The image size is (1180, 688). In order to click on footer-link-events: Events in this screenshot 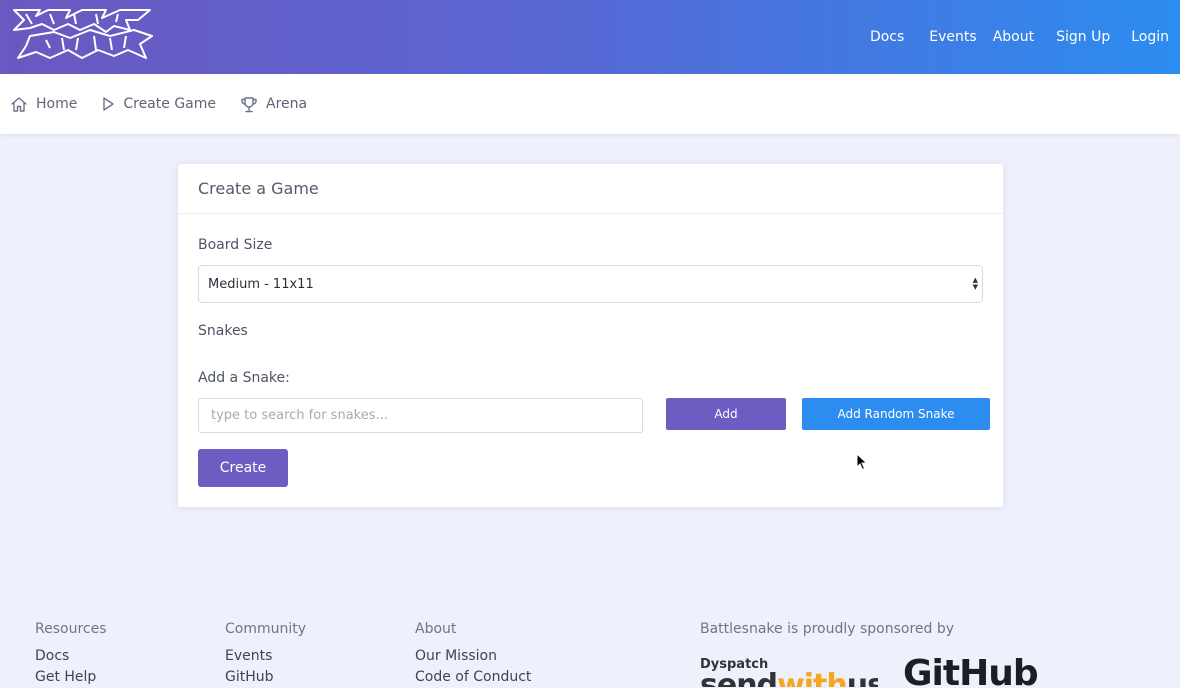, I will do `click(265, 656)`.